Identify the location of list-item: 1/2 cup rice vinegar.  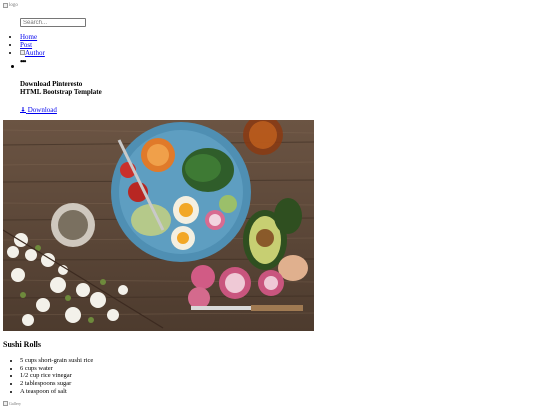
(56, 376).